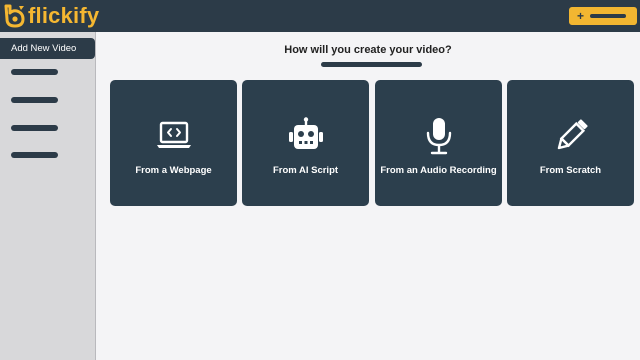  I want to click on option-label: From AI Script, so click(305, 170).